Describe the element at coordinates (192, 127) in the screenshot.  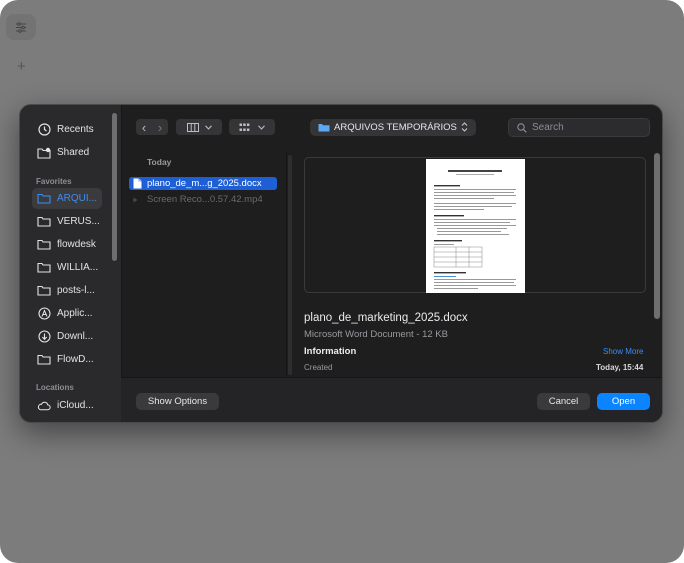
I see `columns-view-icon` at that location.